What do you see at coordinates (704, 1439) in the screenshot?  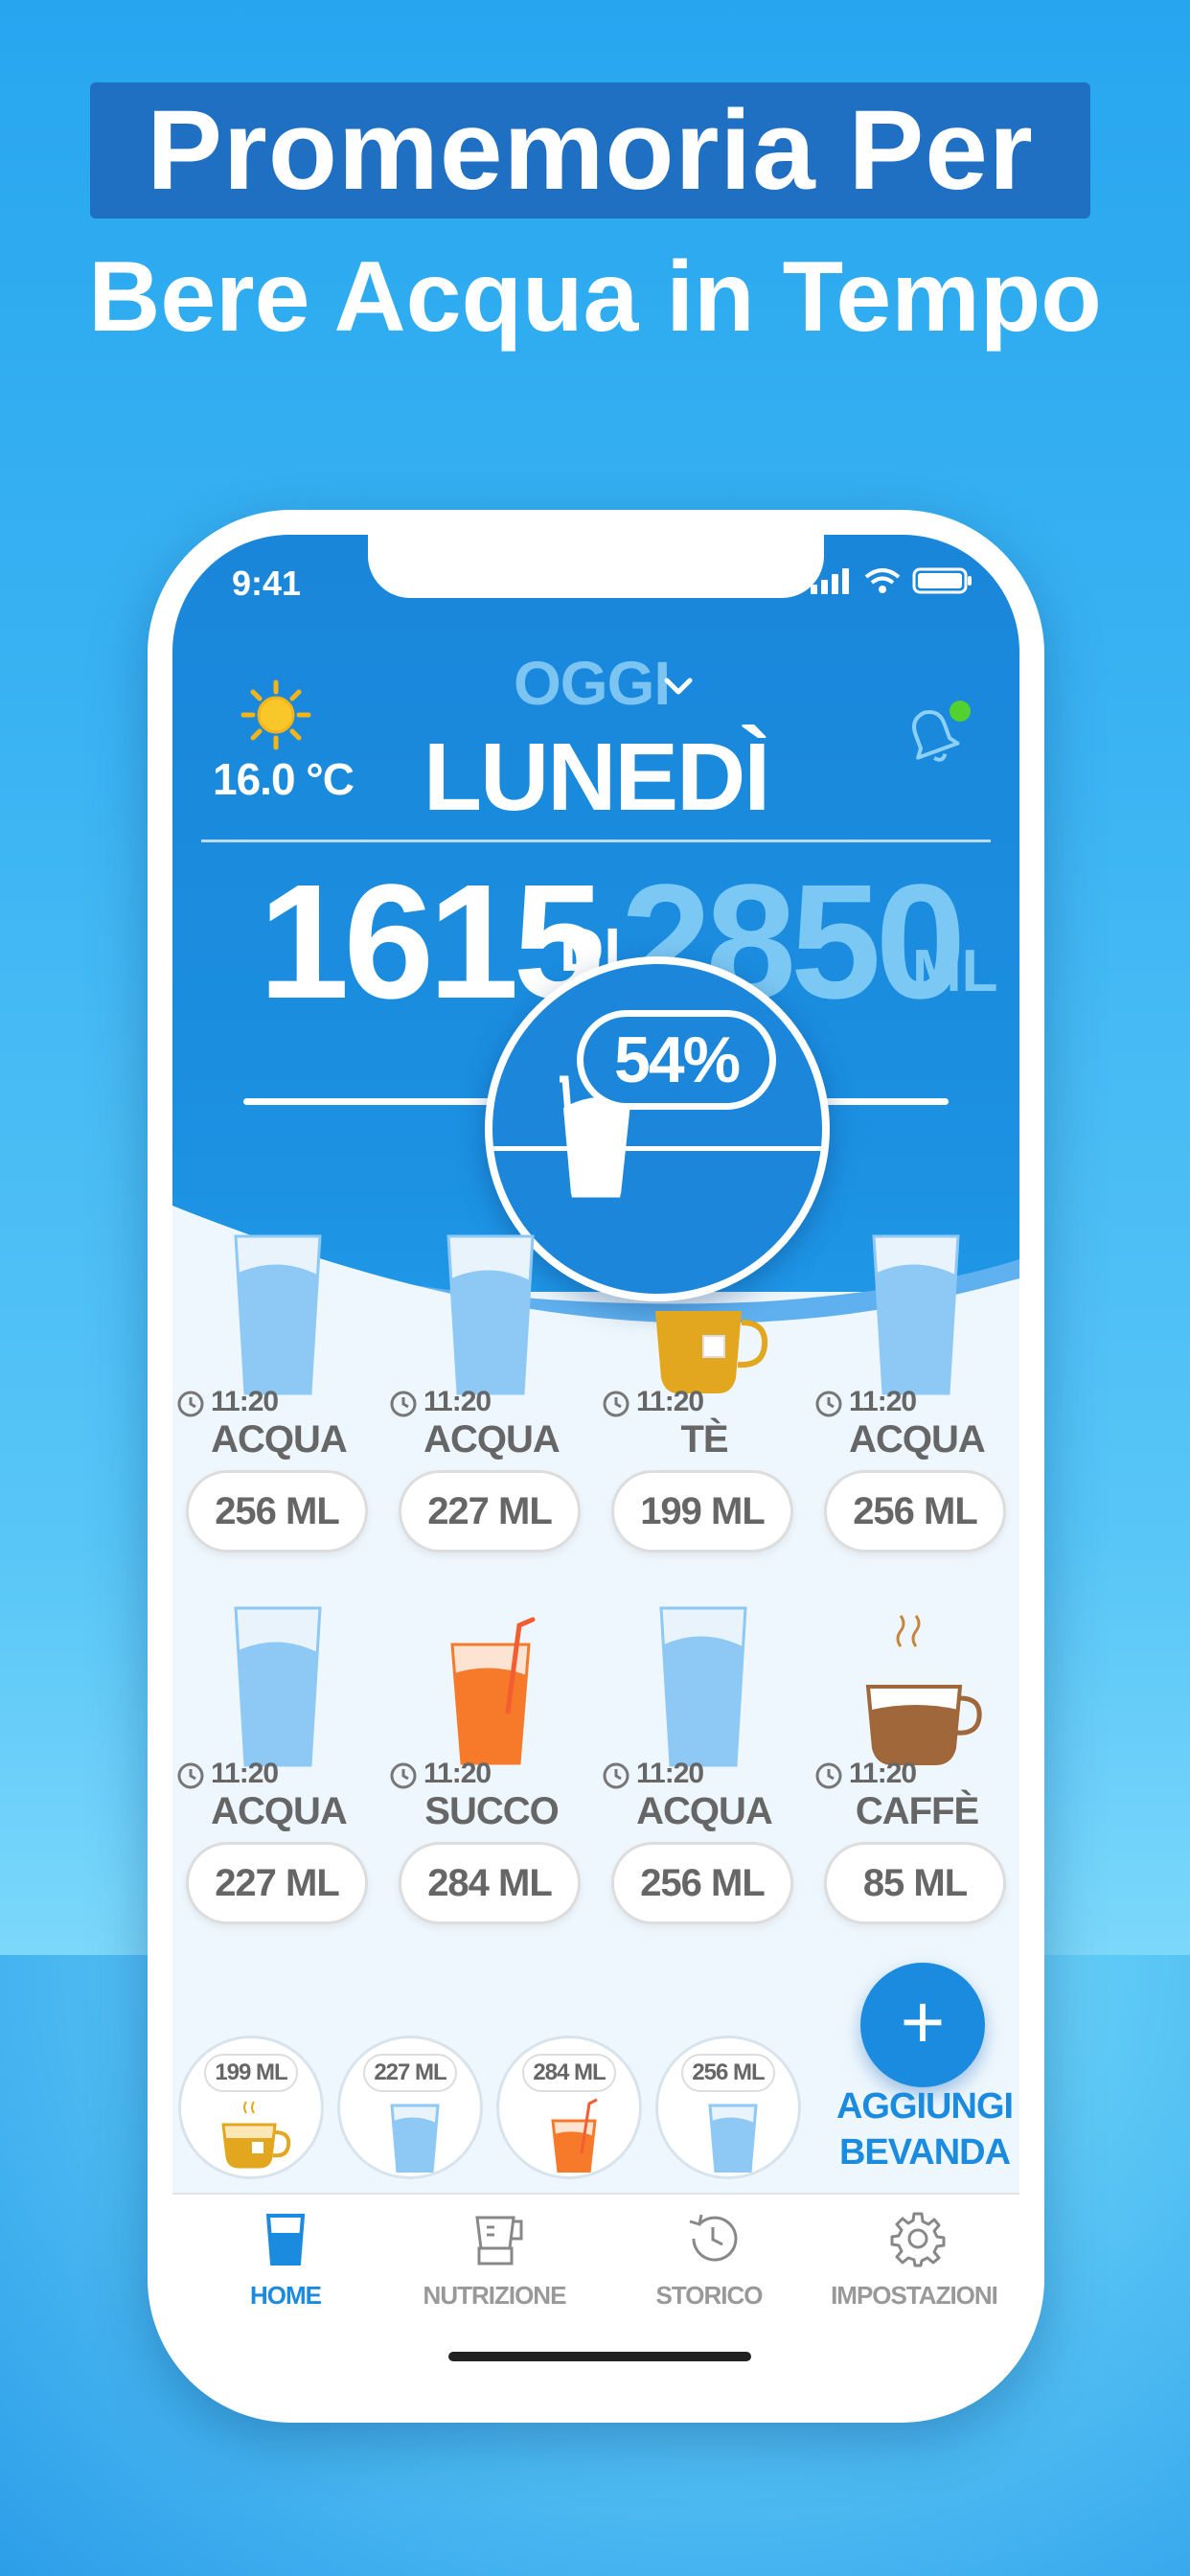 I see `drink-name: TÈ` at bounding box center [704, 1439].